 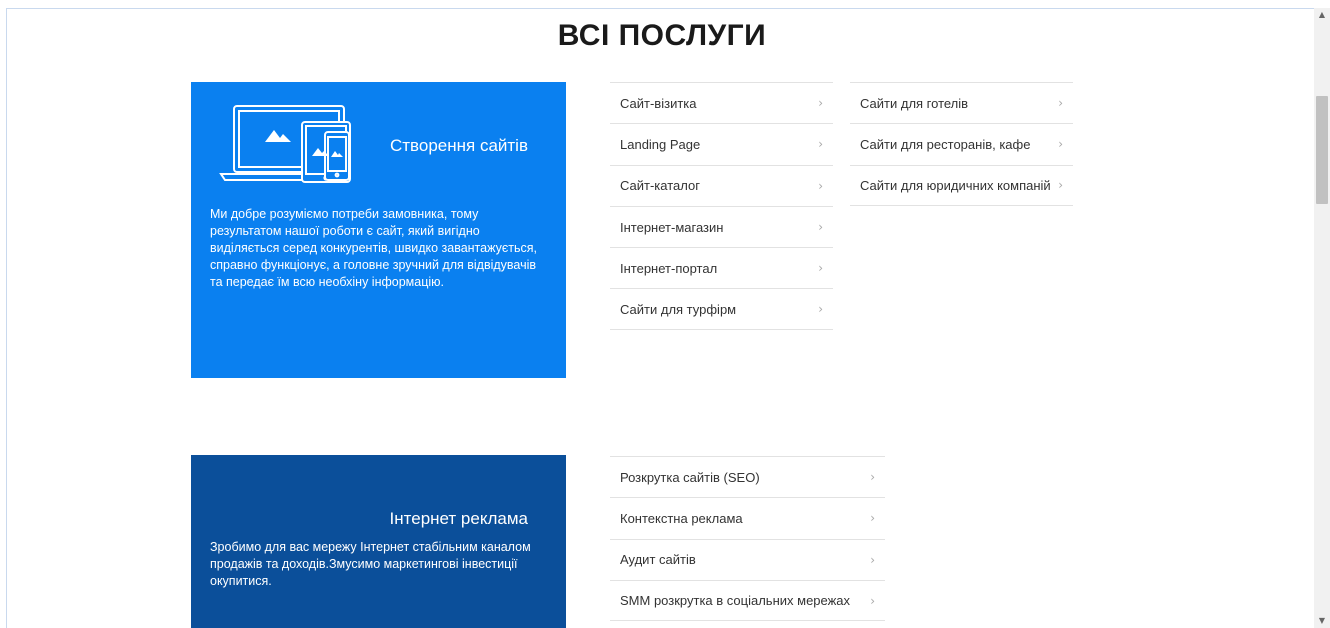 I want to click on service-card-title: Інтернет реклама, so click(x=458, y=518).